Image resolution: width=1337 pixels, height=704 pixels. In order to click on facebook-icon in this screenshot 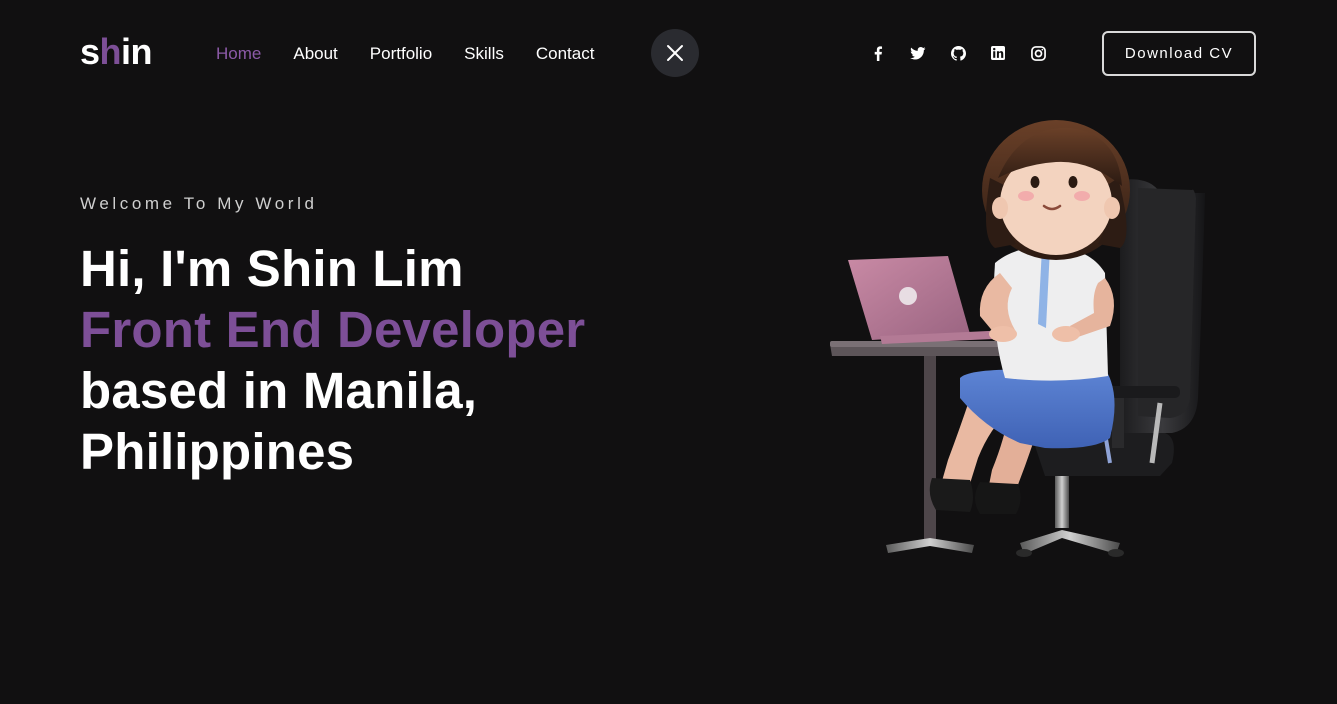, I will do `click(878, 53)`.